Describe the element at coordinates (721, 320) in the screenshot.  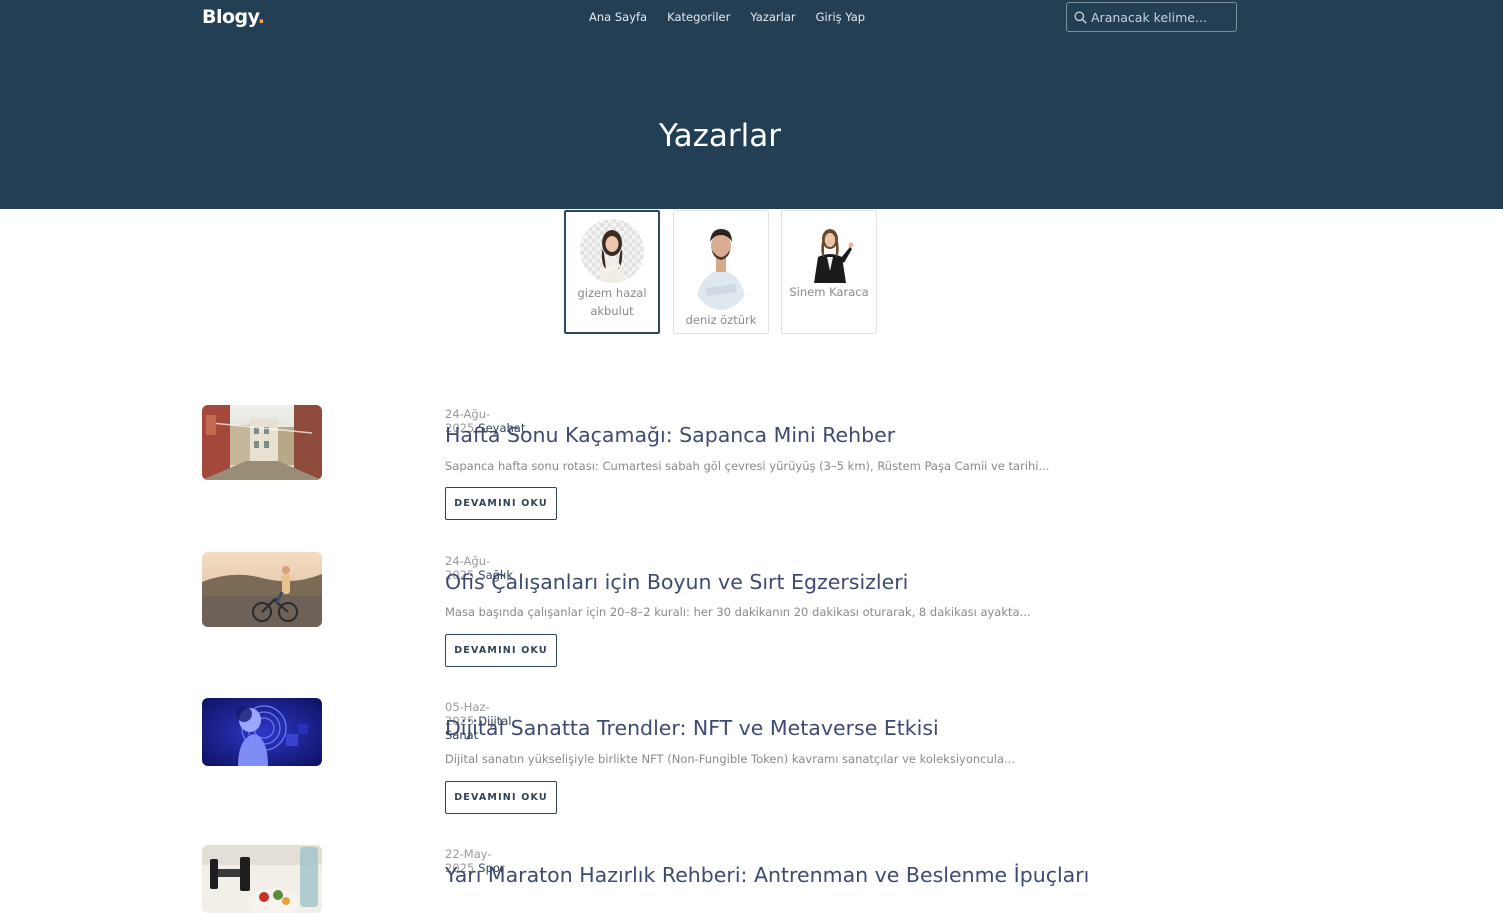
I see `author-name: deniz öztürk` at that location.